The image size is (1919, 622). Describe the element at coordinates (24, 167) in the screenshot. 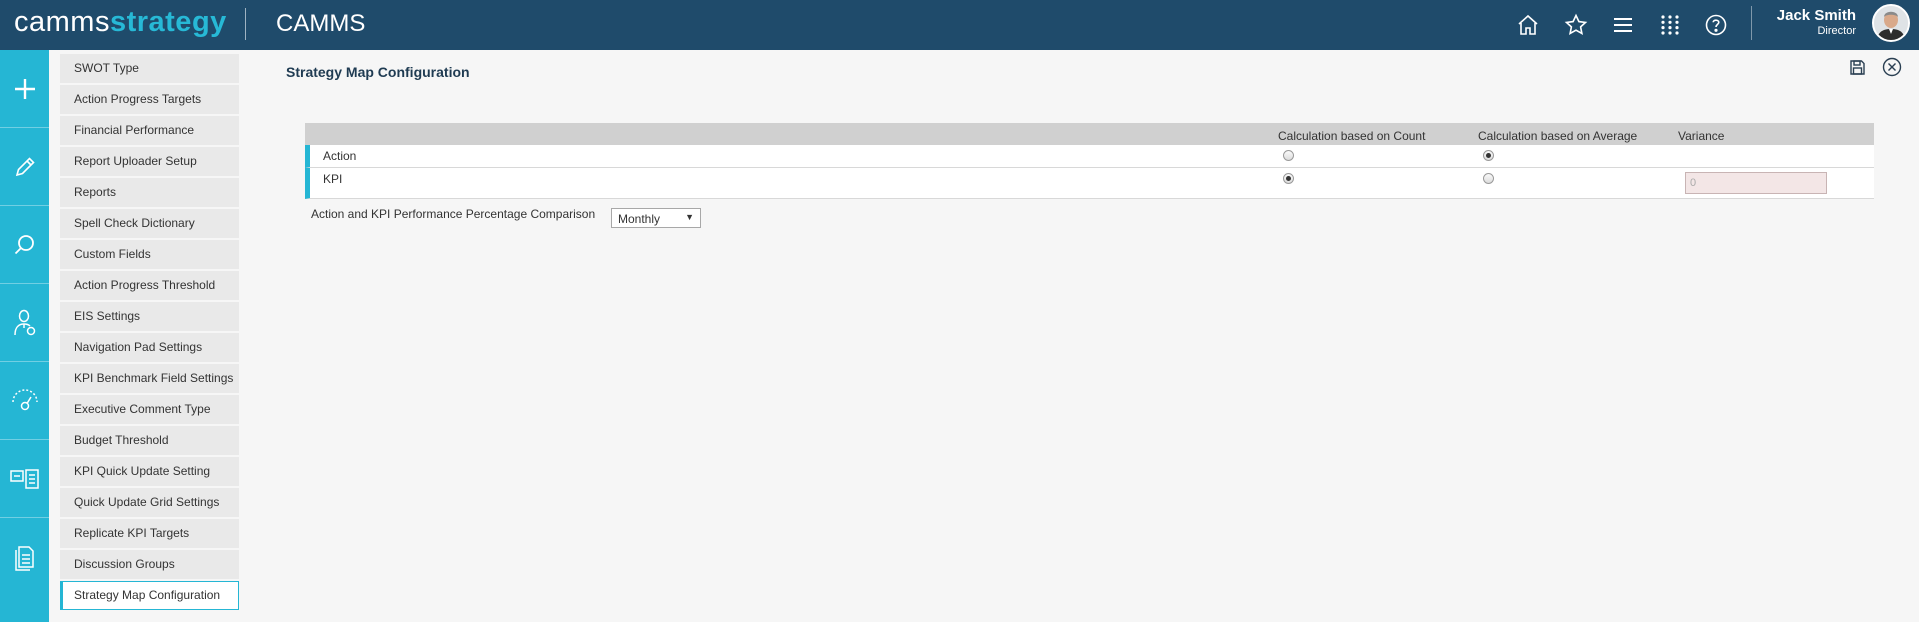

I see `pencil-icon` at that location.